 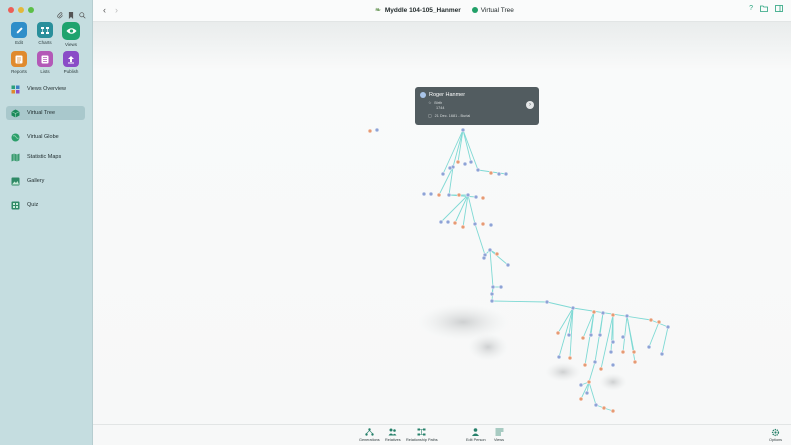 I want to click on options-button: Options, so click(x=775, y=435).